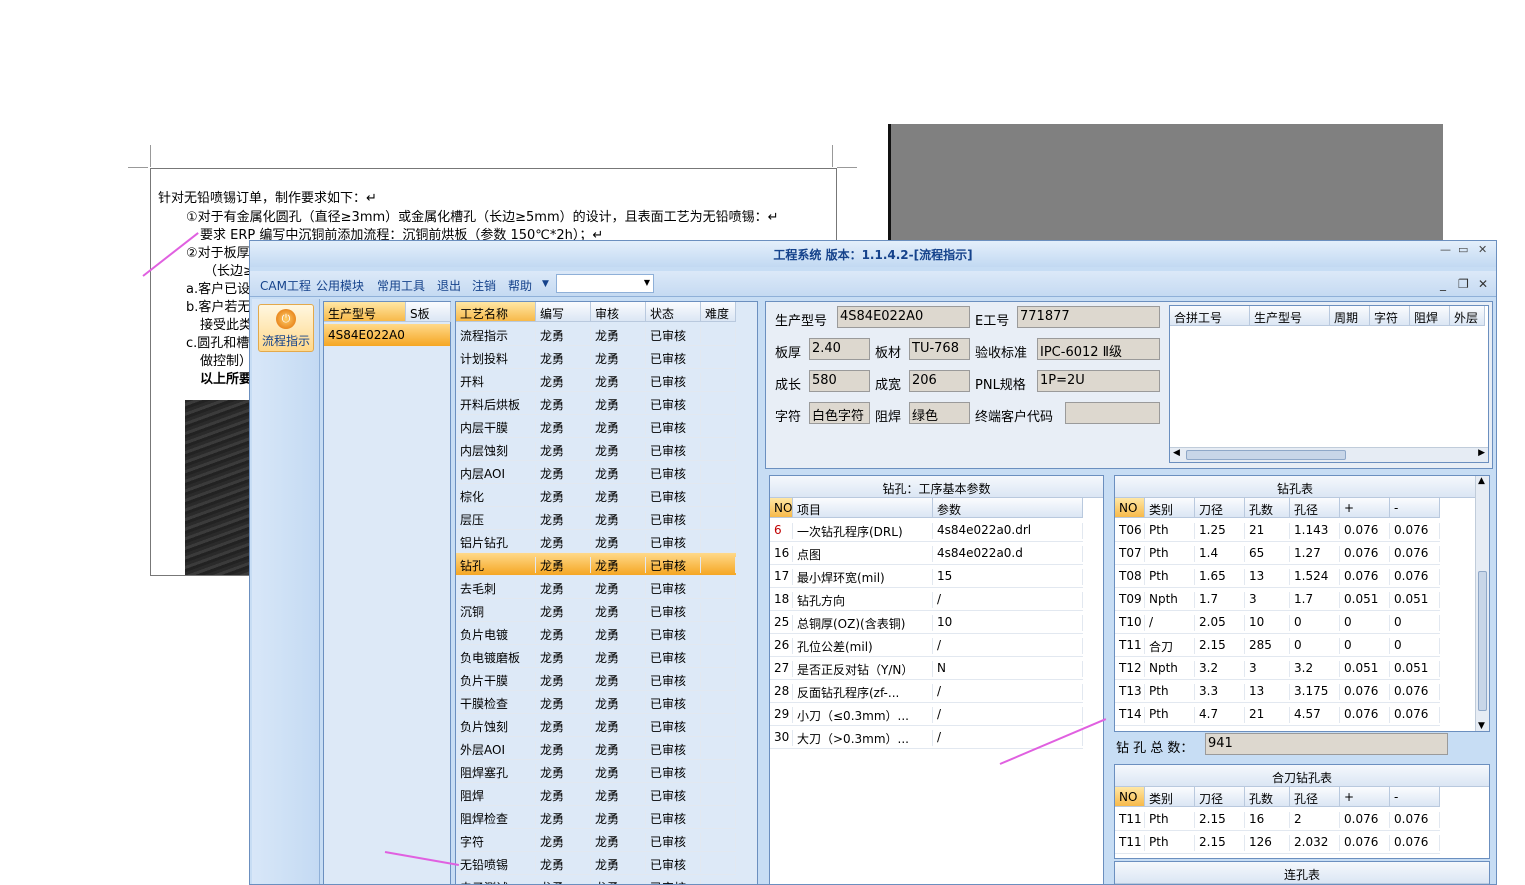 The image size is (1525, 885). What do you see at coordinates (1445, 249) in the screenshot?
I see `minimize-icon: —` at bounding box center [1445, 249].